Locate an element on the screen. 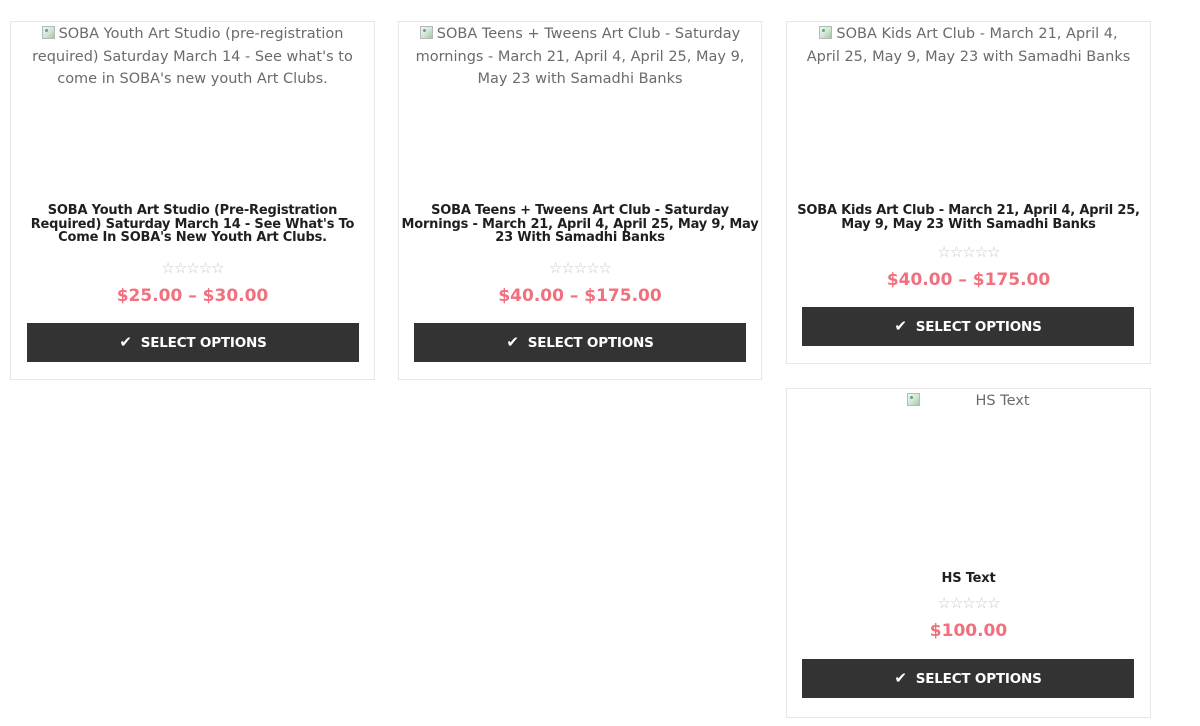 The width and height of the screenshot is (1200, 726). product-image: HS Text is located at coordinates (968, 401).